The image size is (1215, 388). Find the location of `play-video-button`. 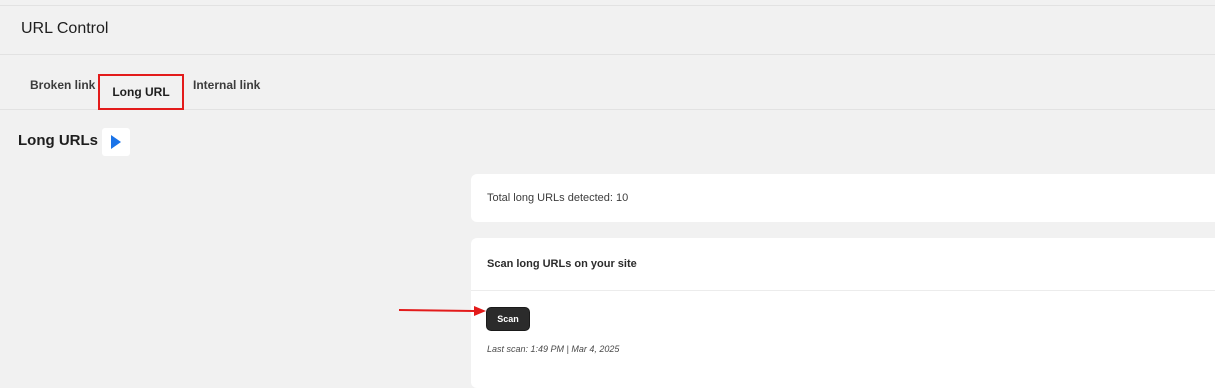

play-video-button is located at coordinates (116, 142).